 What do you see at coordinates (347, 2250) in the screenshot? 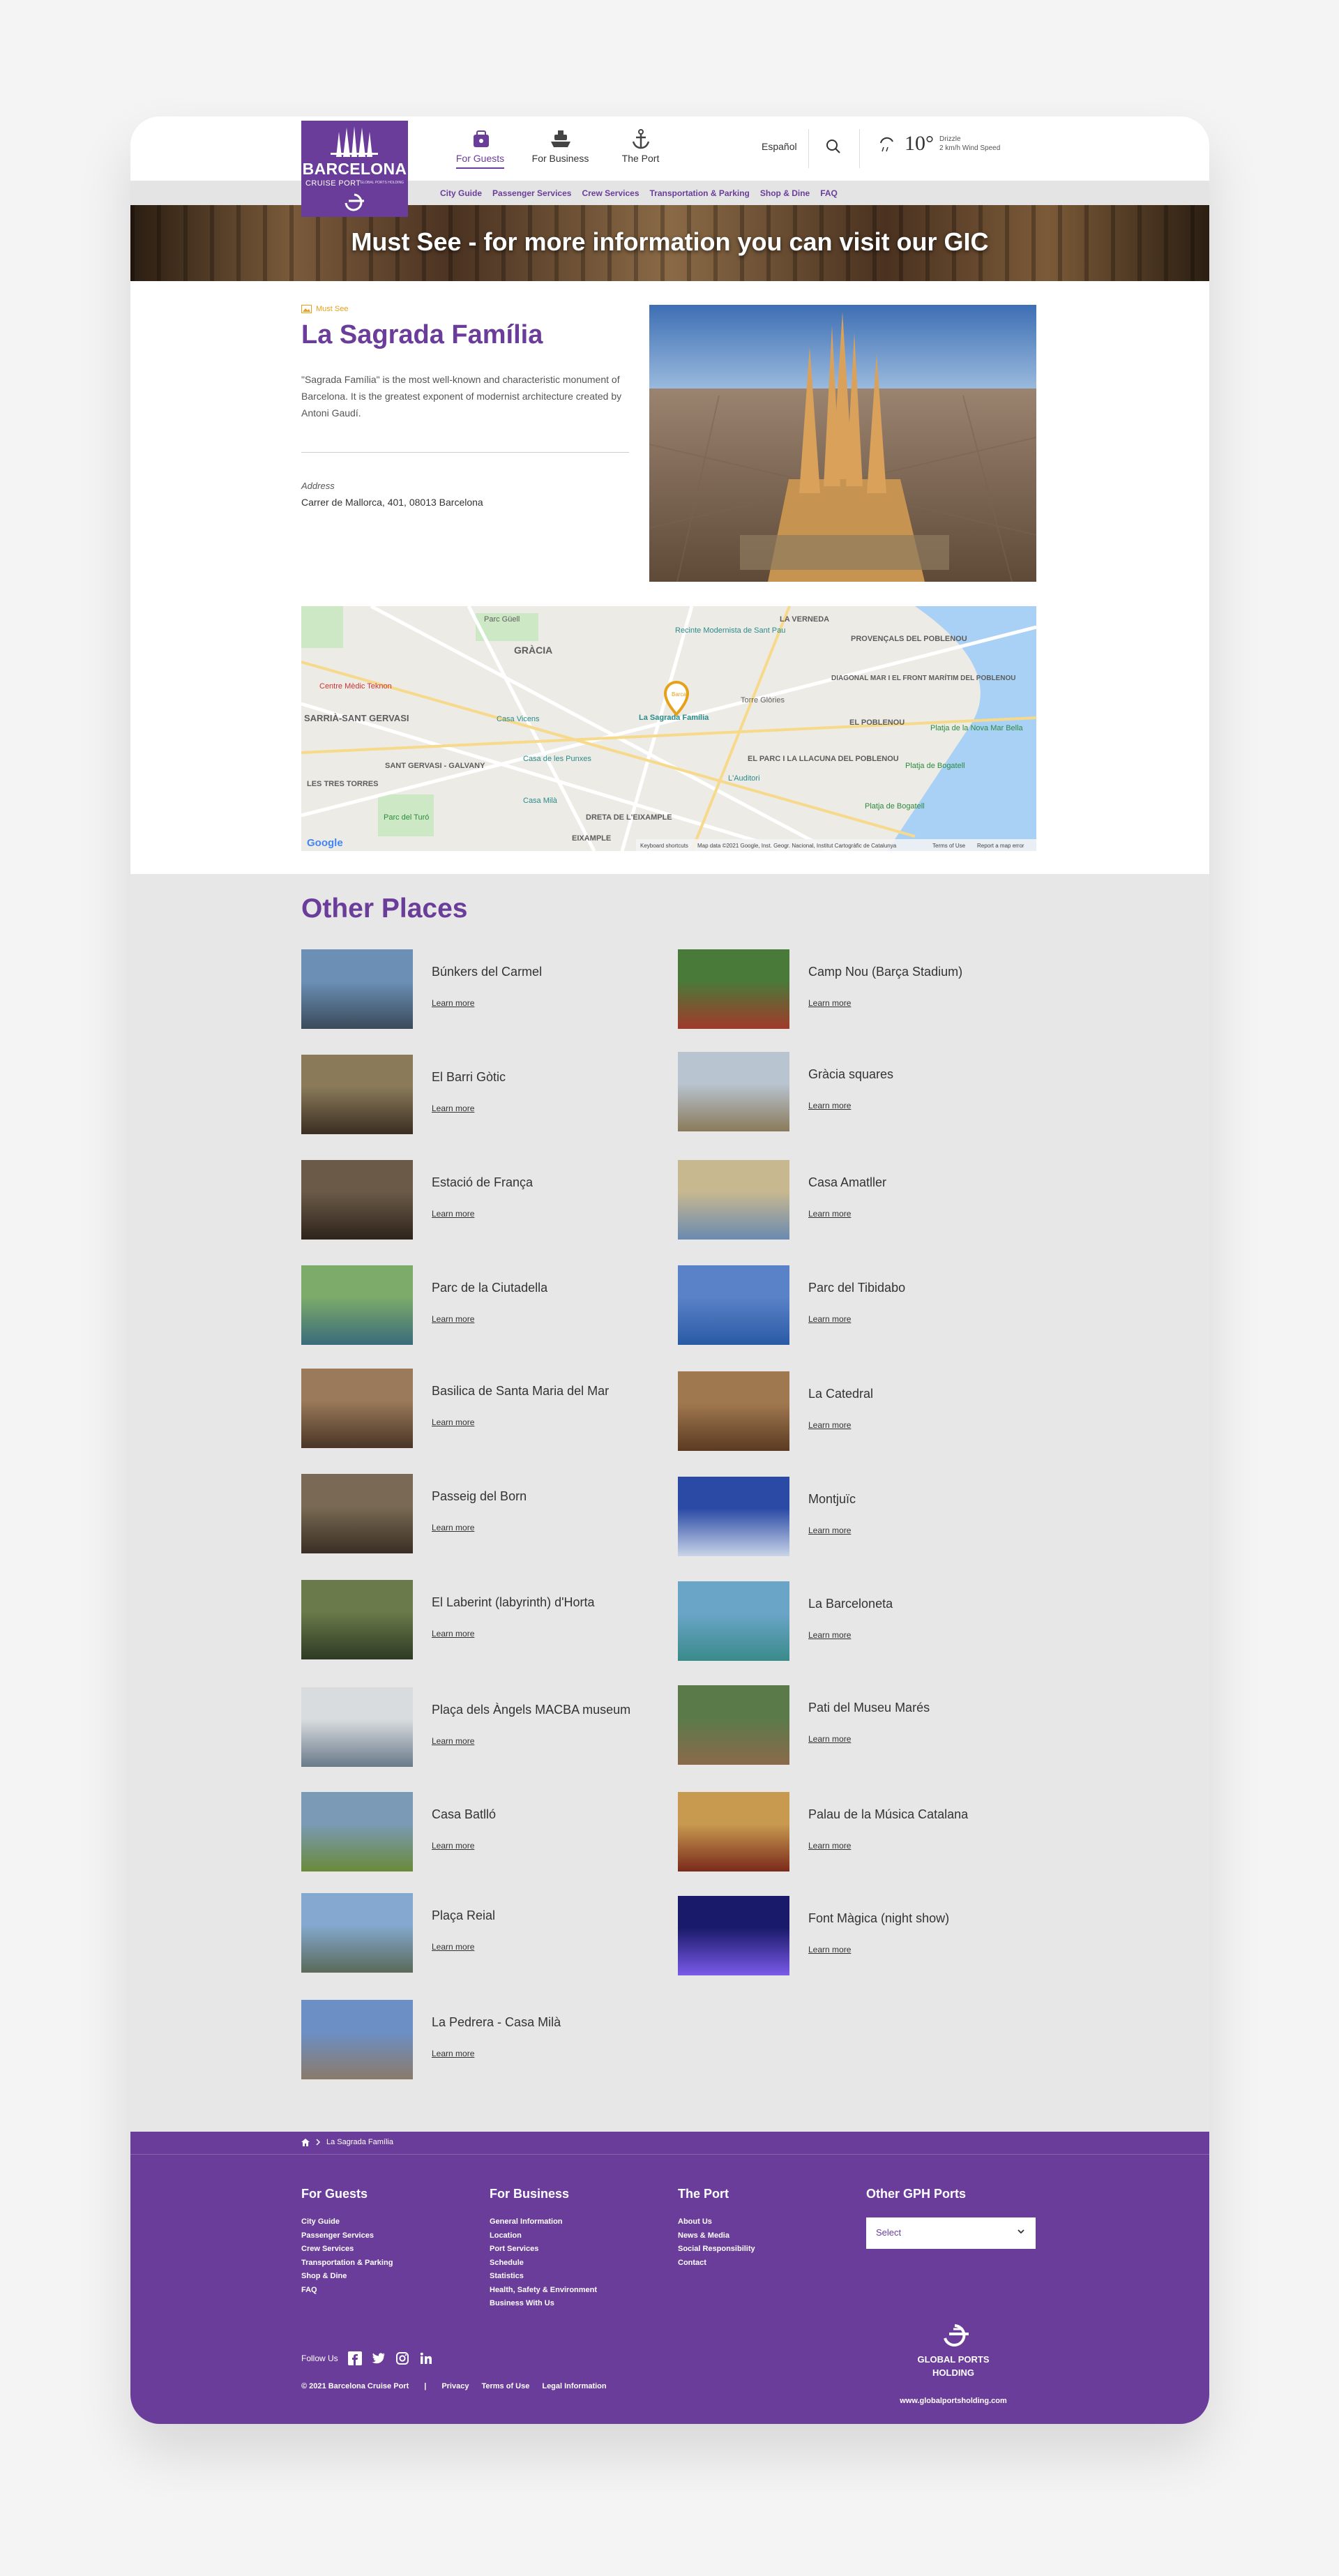
I see `footer-link: Crew Services` at bounding box center [347, 2250].